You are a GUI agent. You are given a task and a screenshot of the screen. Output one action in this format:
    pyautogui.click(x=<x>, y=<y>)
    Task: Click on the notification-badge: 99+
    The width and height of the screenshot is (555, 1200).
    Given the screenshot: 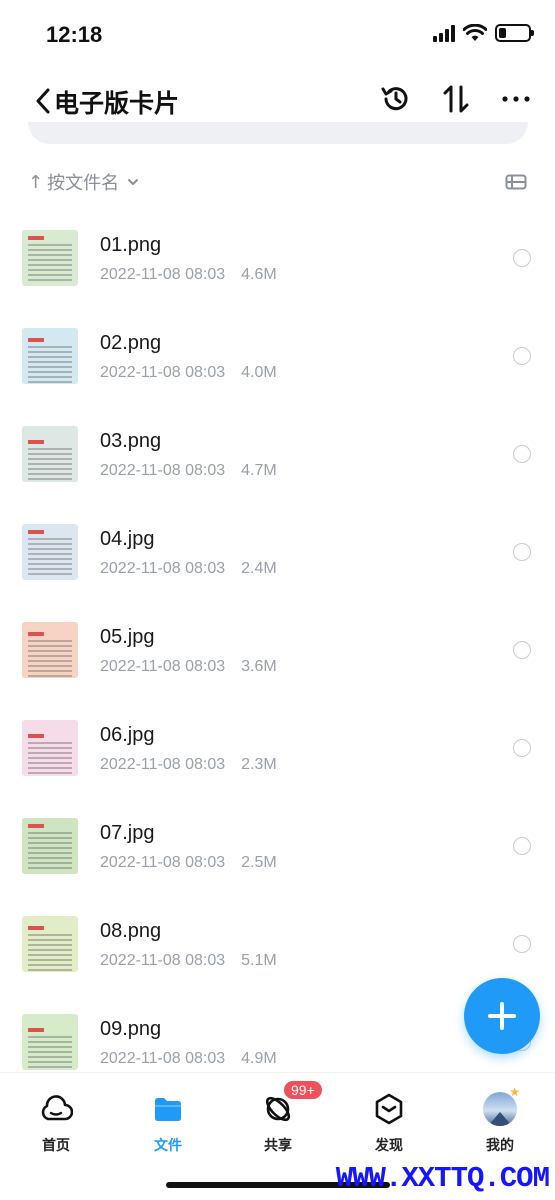 What is the action you would take?
    pyautogui.click(x=303, y=1090)
    